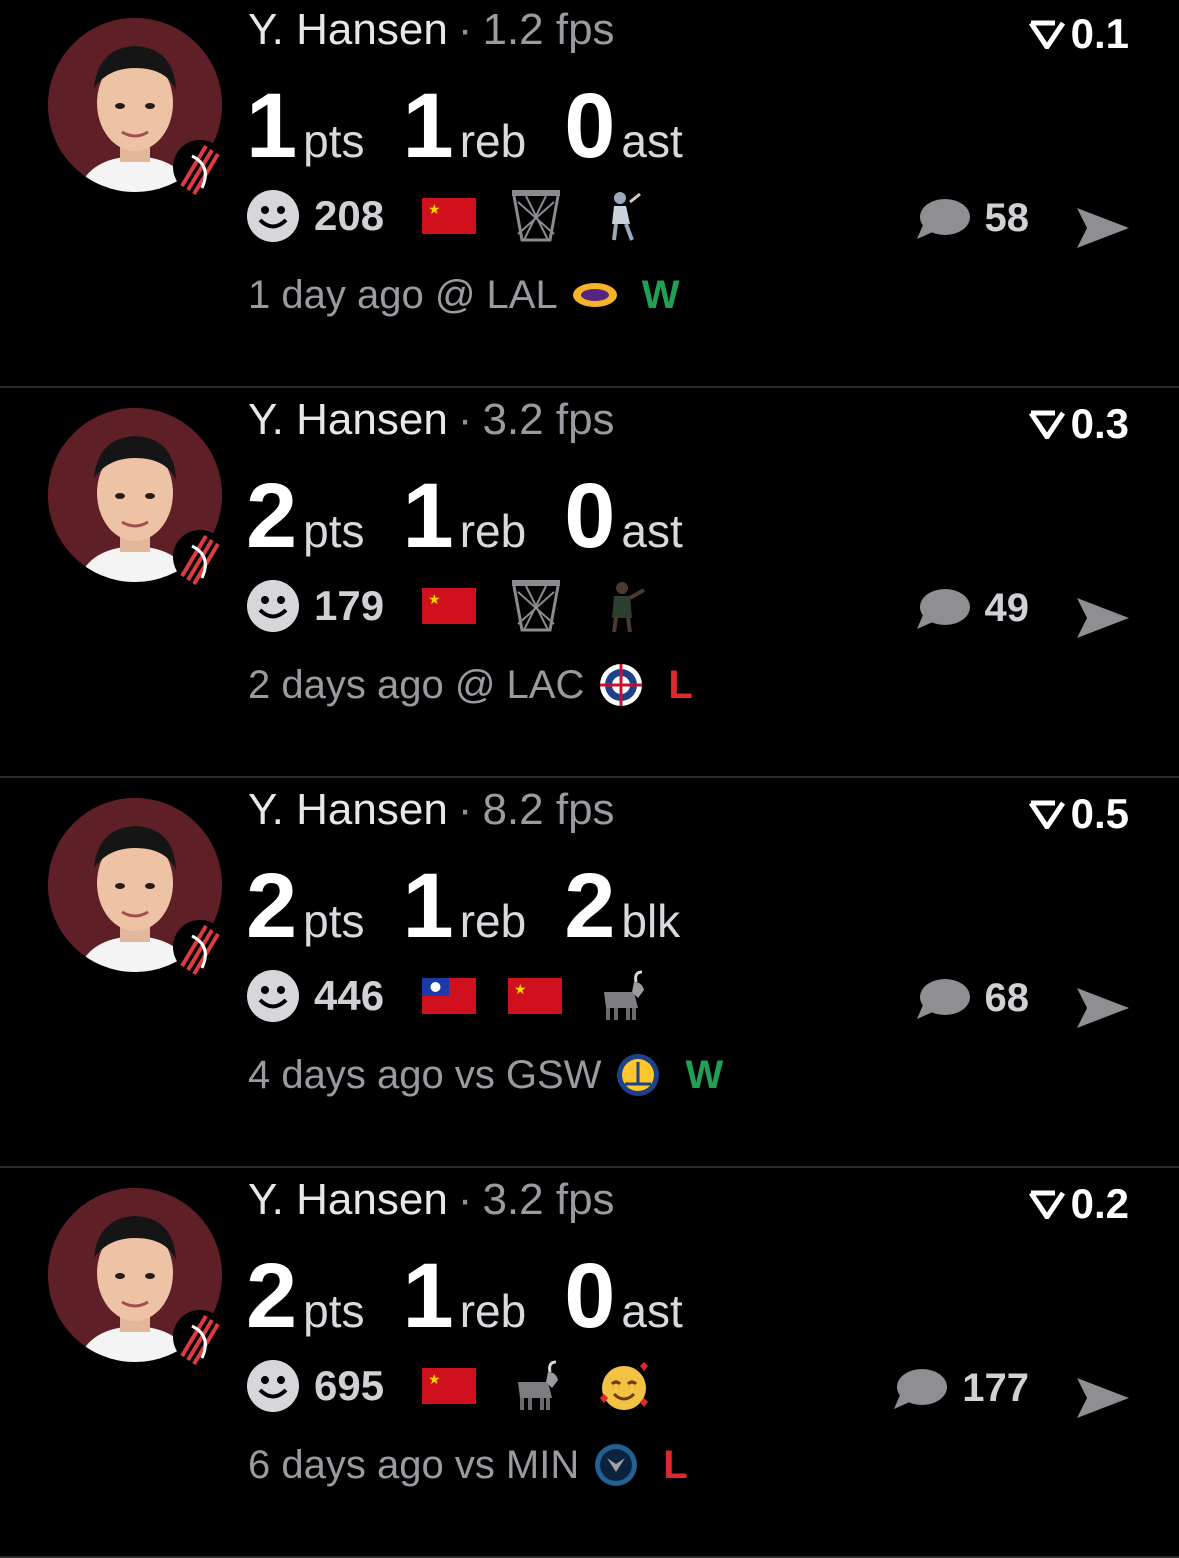  Describe the element at coordinates (463, 295) in the screenshot. I see `game-info: 1 day ago @ LAL W` at that location.